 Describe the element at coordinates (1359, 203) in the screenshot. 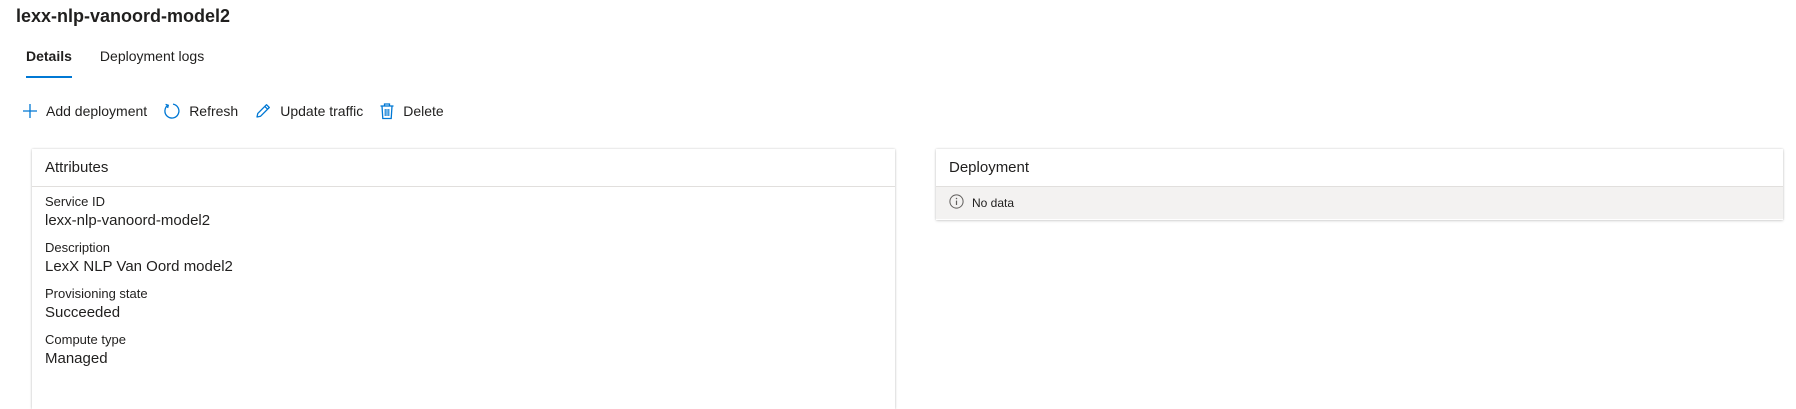

I see `no-data-message: No data` at that location.